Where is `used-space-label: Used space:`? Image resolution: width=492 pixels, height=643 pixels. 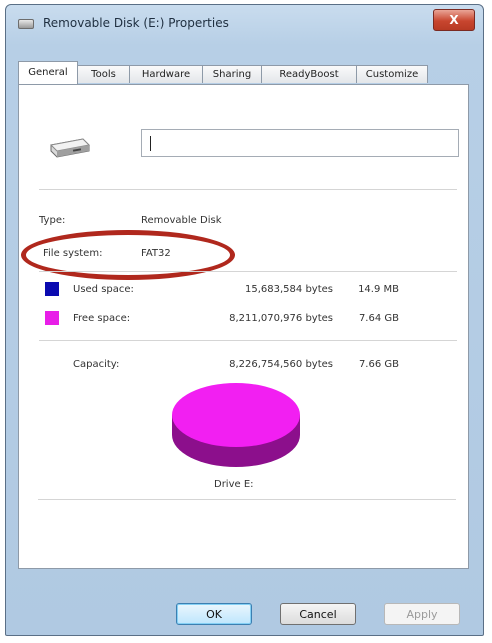
used-space-label: Used space: is located at coordinates (103, 289).